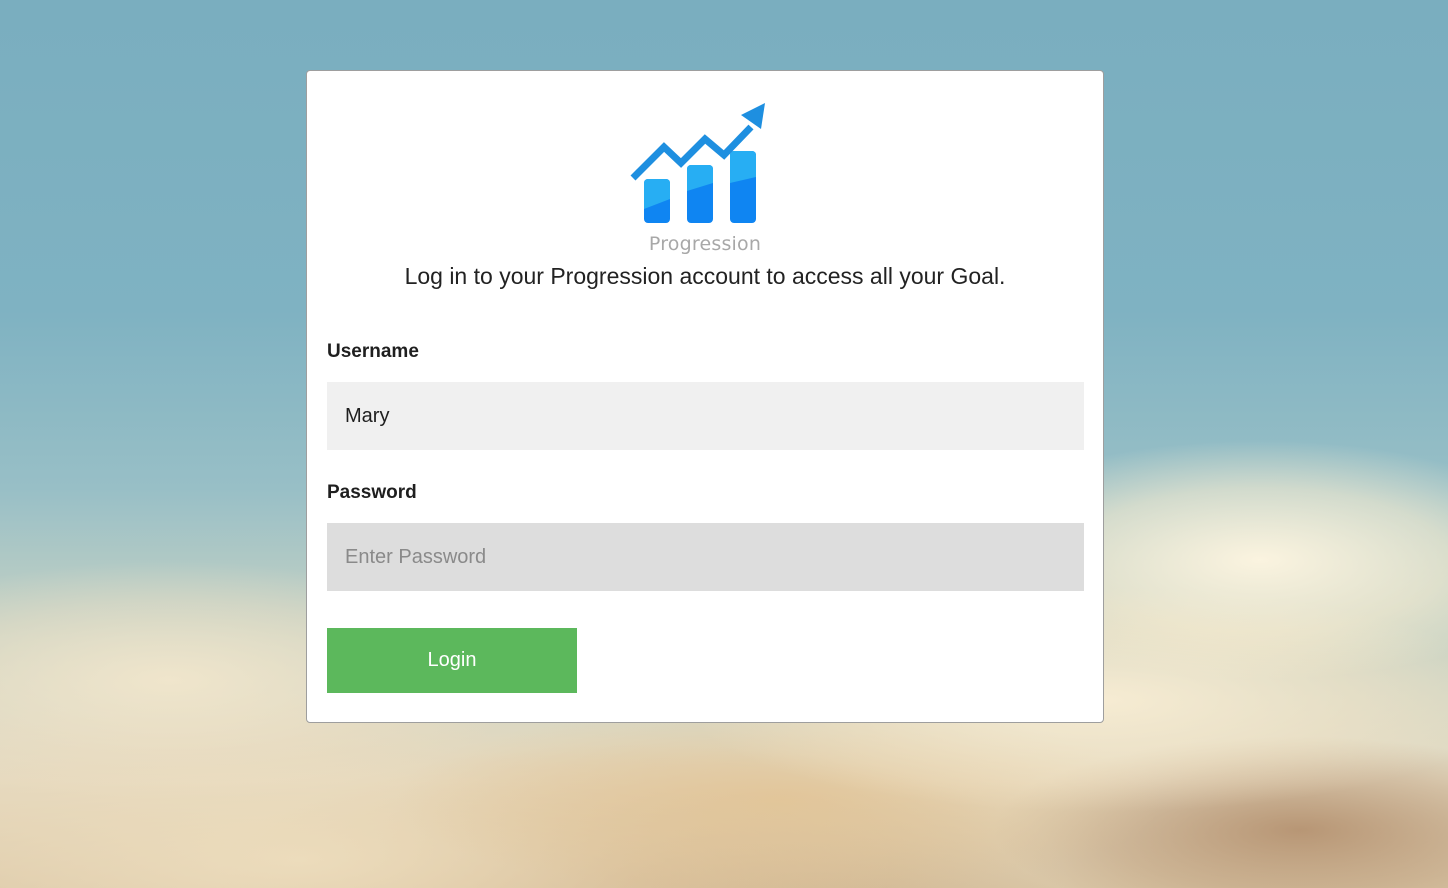  I want to click on username-input, so click(705, 416).